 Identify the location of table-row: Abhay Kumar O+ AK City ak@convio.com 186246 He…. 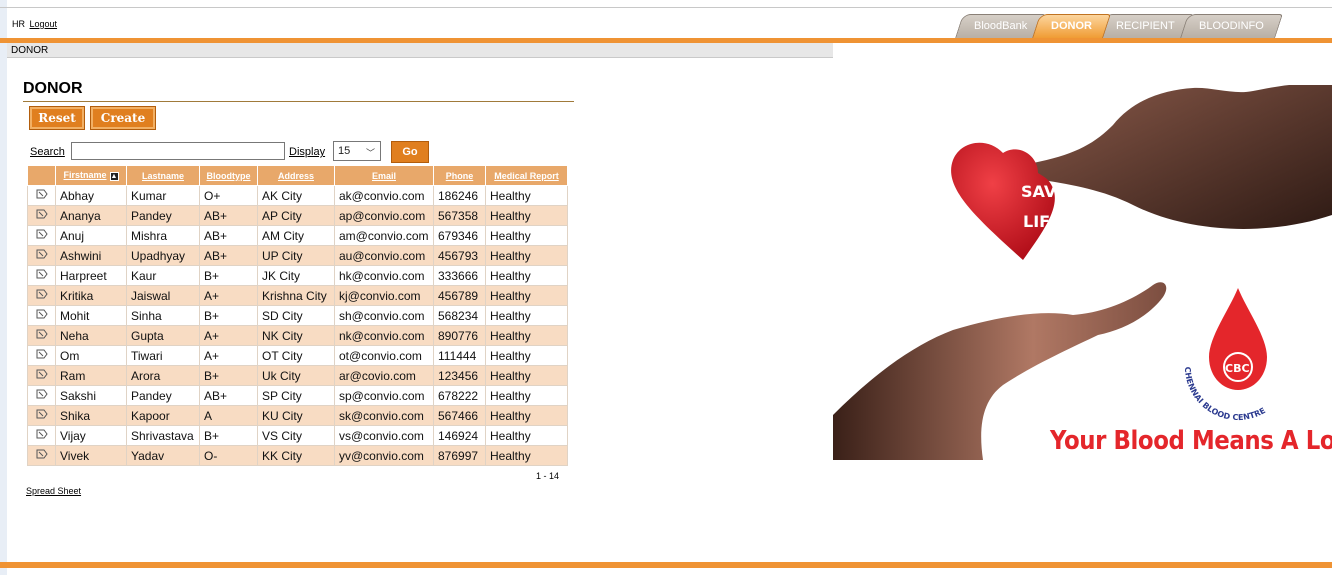
(297, 195).